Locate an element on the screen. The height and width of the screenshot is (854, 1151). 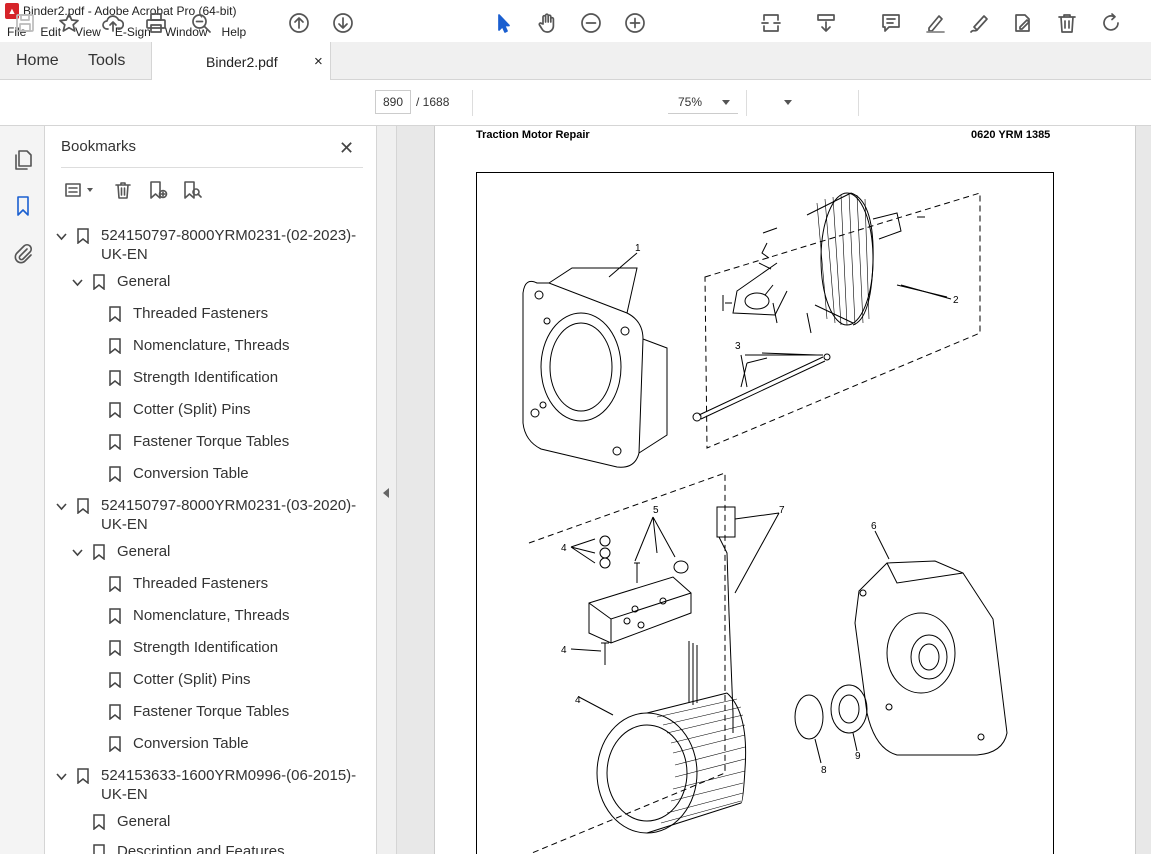
next-page-icon is located at coordinates (343, 23).